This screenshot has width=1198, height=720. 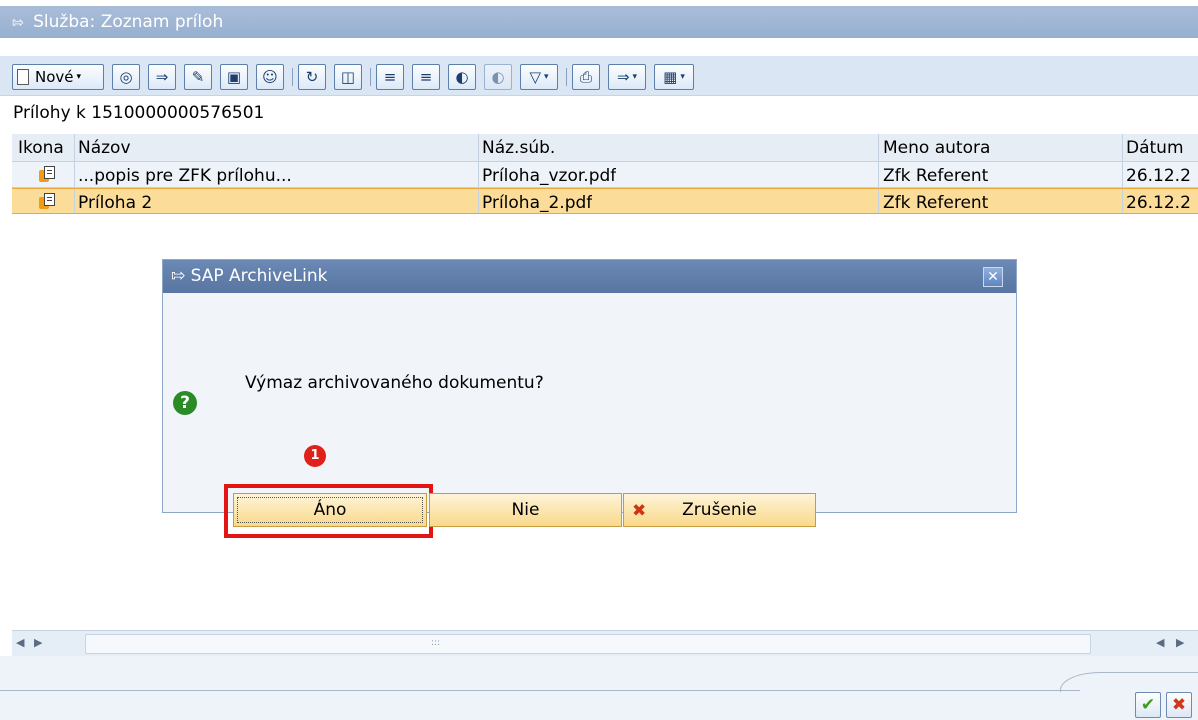 I want to click on window-menu-icon: ⇰, so click(x=18, y=23).